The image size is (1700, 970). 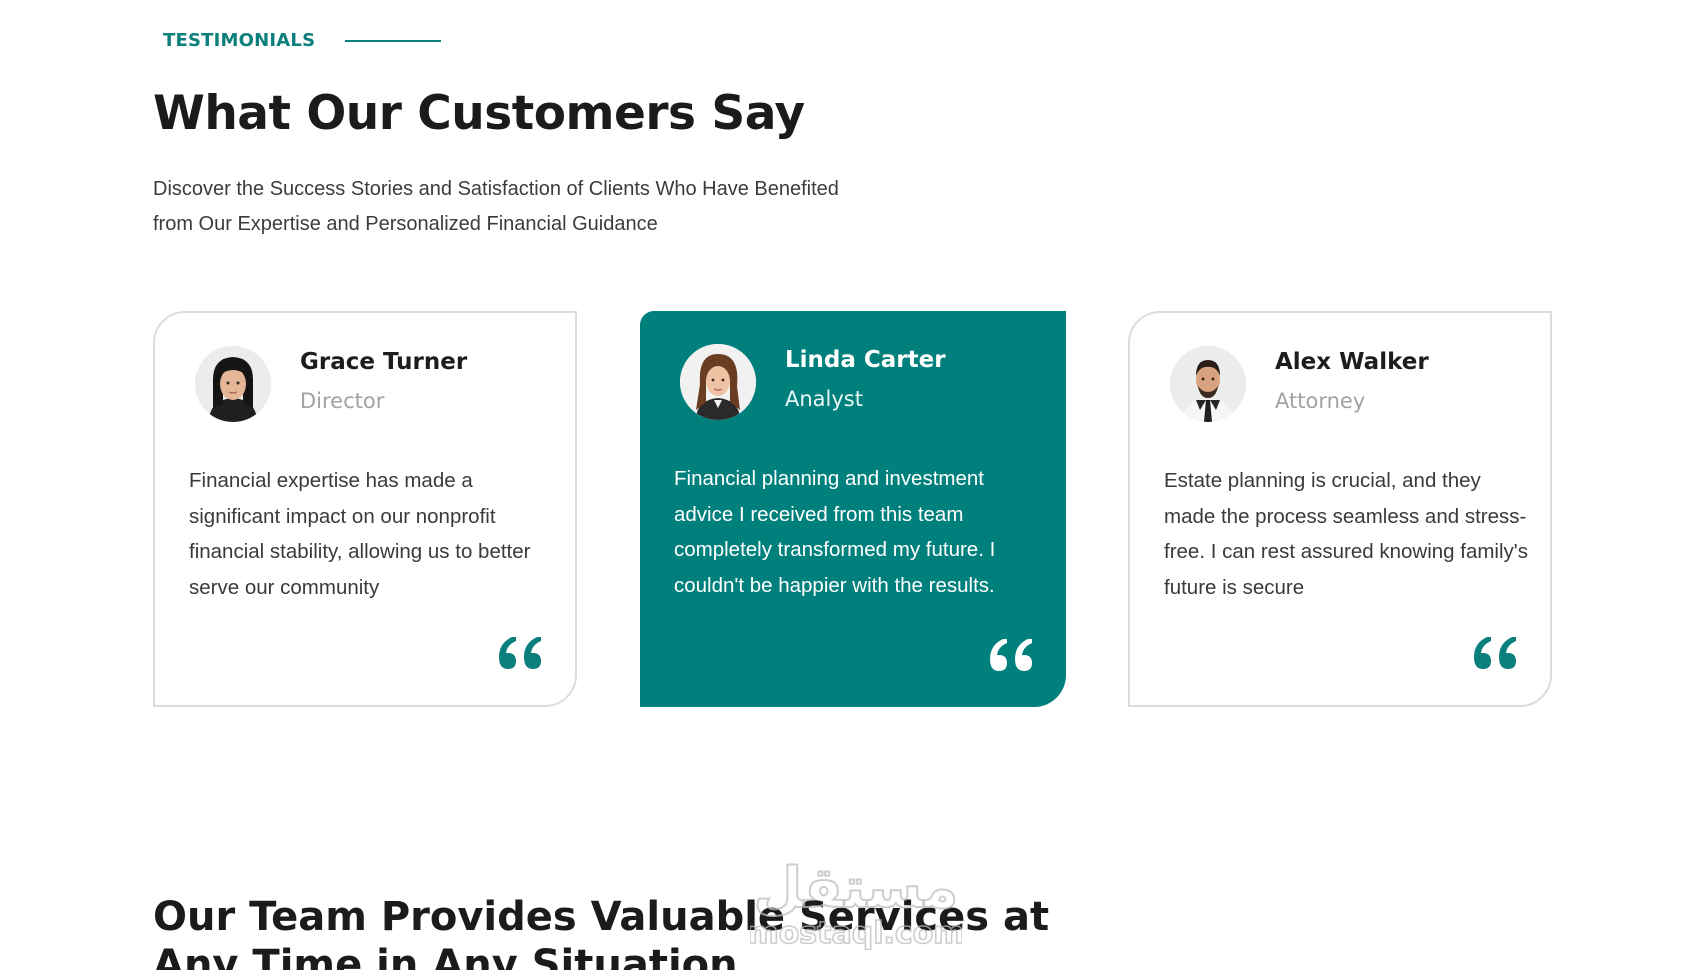 I want to click on customer-name: Alex Walker, so click(x=1352, y=362).